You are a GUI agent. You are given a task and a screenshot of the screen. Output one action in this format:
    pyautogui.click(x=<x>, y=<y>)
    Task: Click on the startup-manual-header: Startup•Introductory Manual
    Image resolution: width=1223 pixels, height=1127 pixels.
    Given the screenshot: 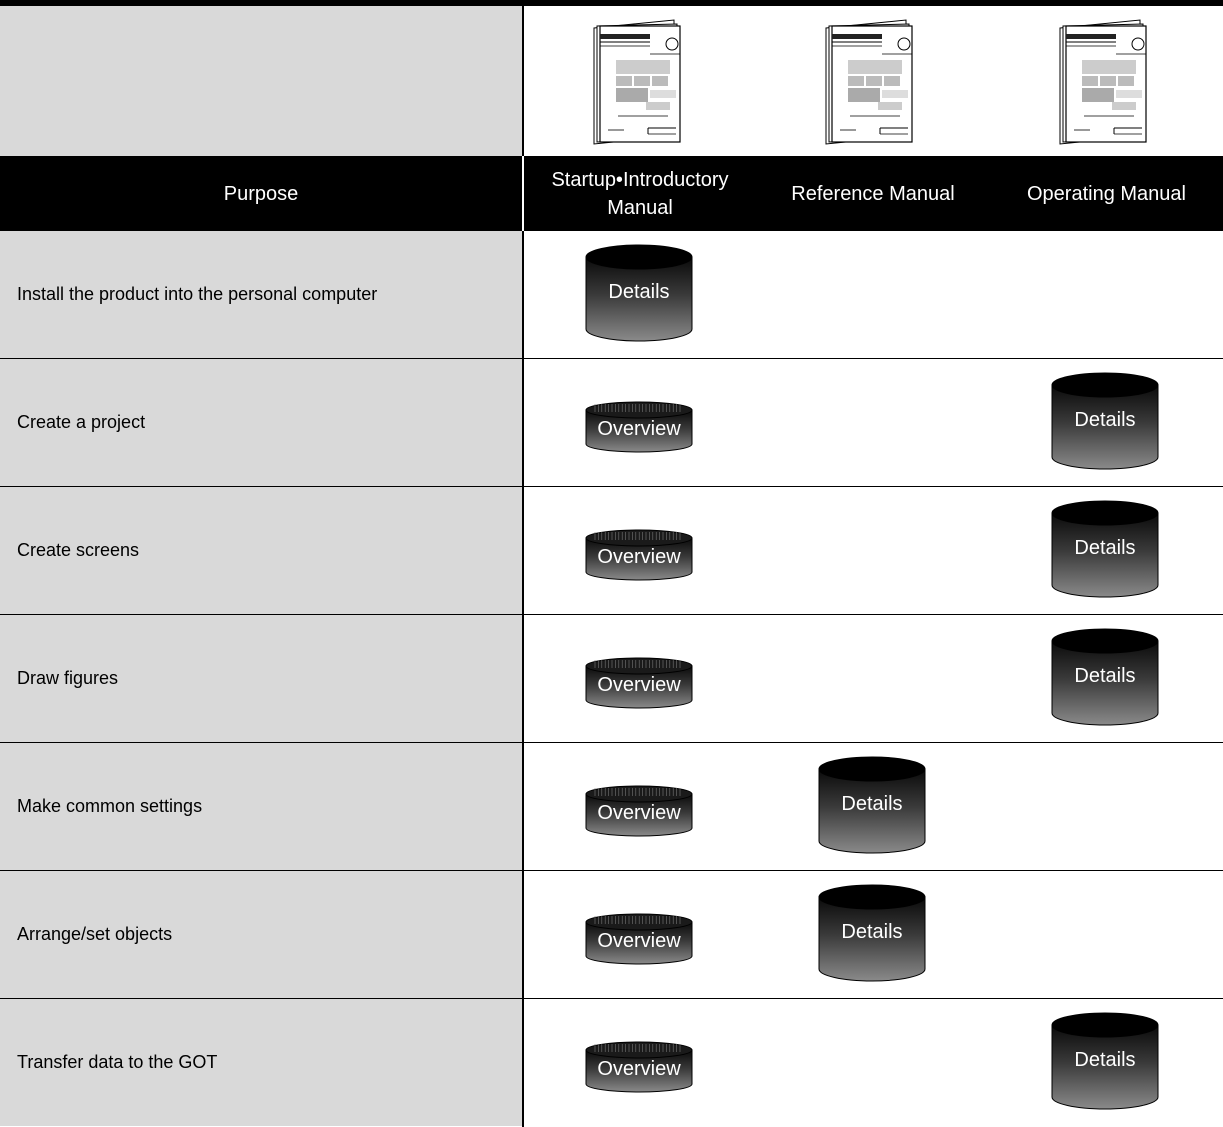 What is the action you would take?
    pyautogui.click(x=640, y=193)
    